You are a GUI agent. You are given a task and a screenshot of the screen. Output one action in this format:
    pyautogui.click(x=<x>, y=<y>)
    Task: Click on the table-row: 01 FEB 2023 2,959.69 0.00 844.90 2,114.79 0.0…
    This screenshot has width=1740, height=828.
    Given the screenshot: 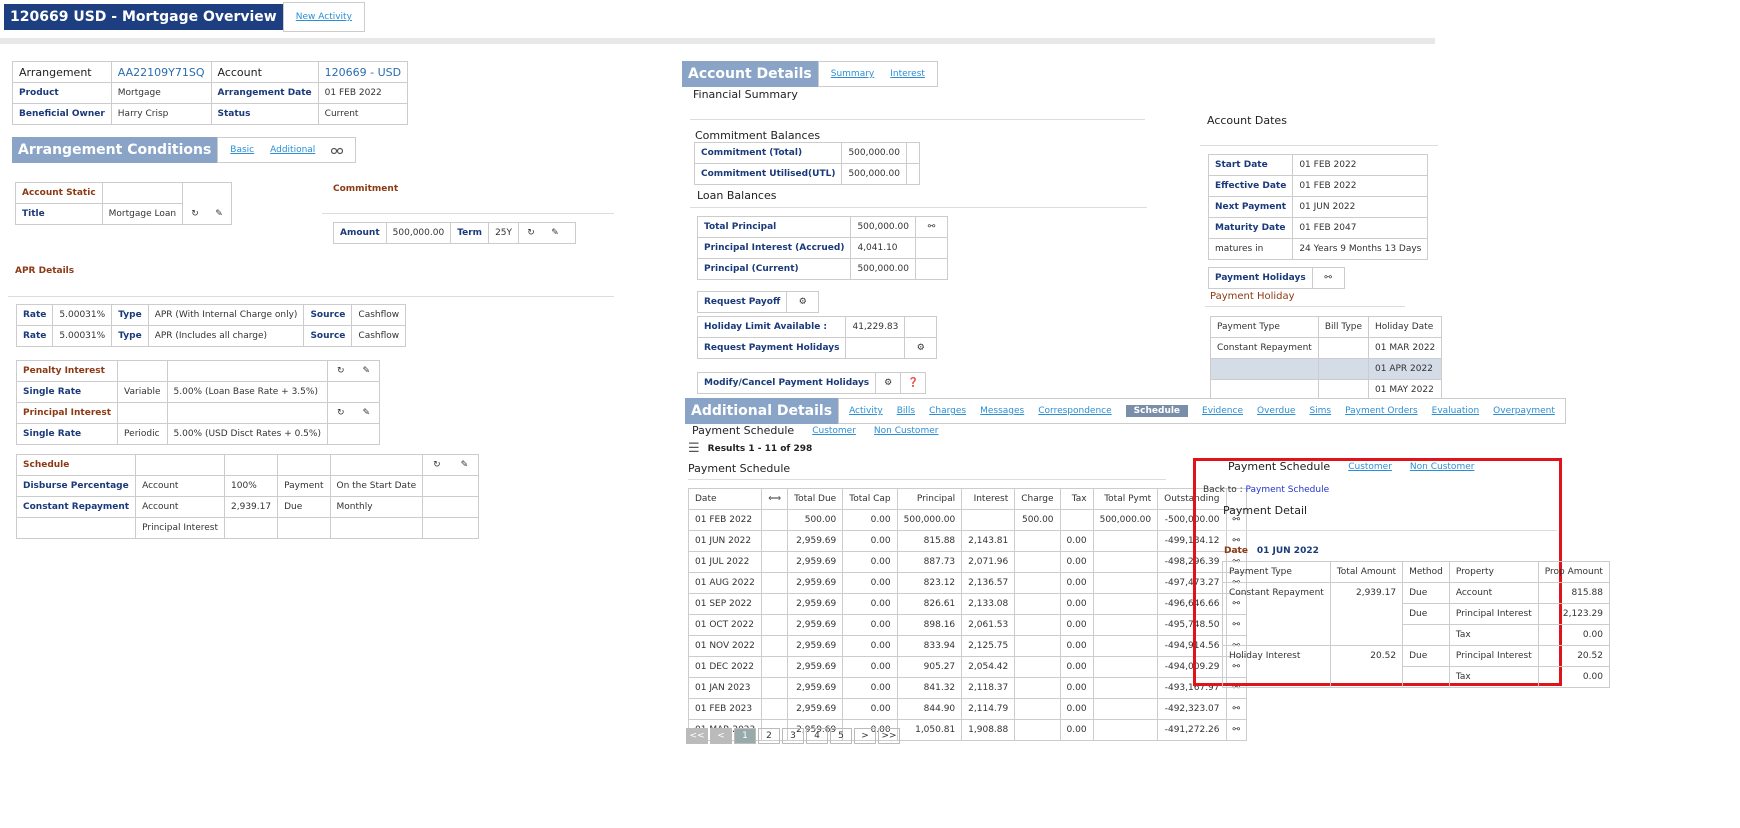 What is the action you would take?
    pyautogui.click(x=967, y=709)
    